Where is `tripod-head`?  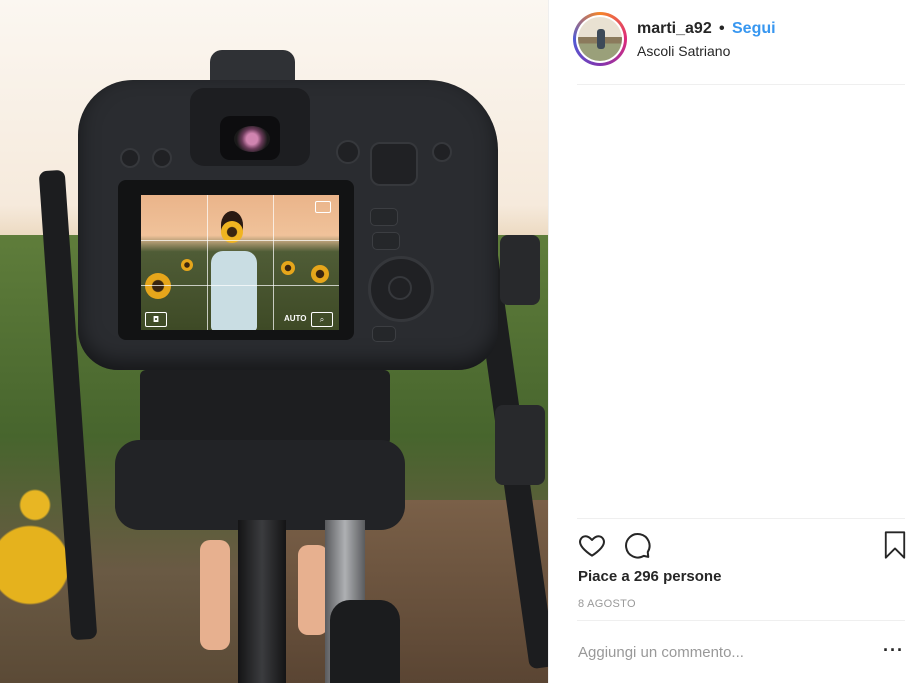
tripod-head is located at coordinates (265, 407).